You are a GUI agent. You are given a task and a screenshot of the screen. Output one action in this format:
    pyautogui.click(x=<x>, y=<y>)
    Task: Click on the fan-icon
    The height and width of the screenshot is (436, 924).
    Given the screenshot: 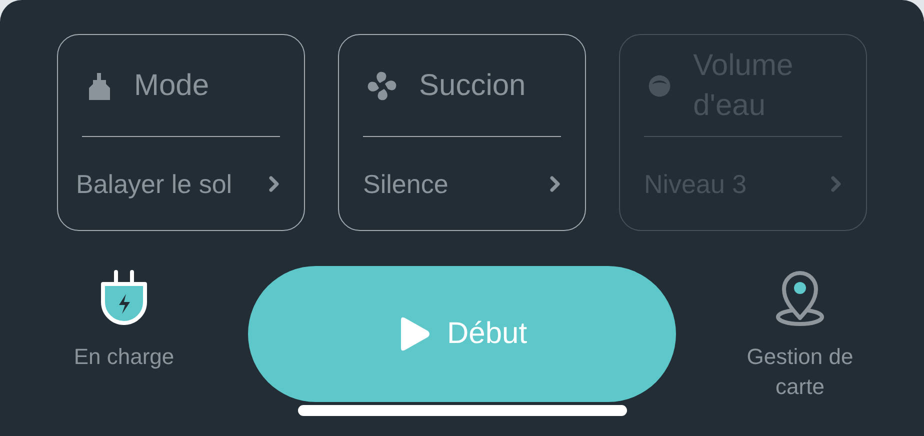 What is the action you would take?
    pyautogui.click(x=382, y=85)
    